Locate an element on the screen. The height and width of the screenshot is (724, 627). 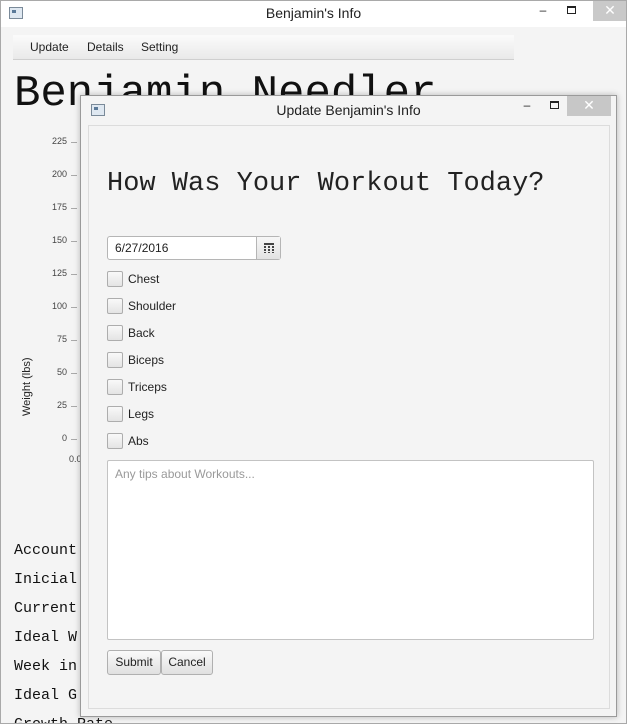
workout-heading: How Was Your Workout Today? is located at coordinates (326, 184).